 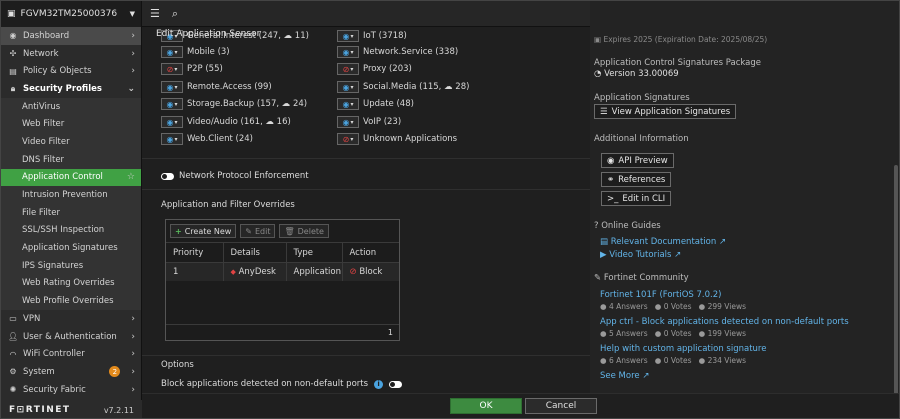 What do you see at coordinates (54, 354) in the screenshot?
I see `sidebar-item-label: WiFi Controller` at bounding box center [54, 354].